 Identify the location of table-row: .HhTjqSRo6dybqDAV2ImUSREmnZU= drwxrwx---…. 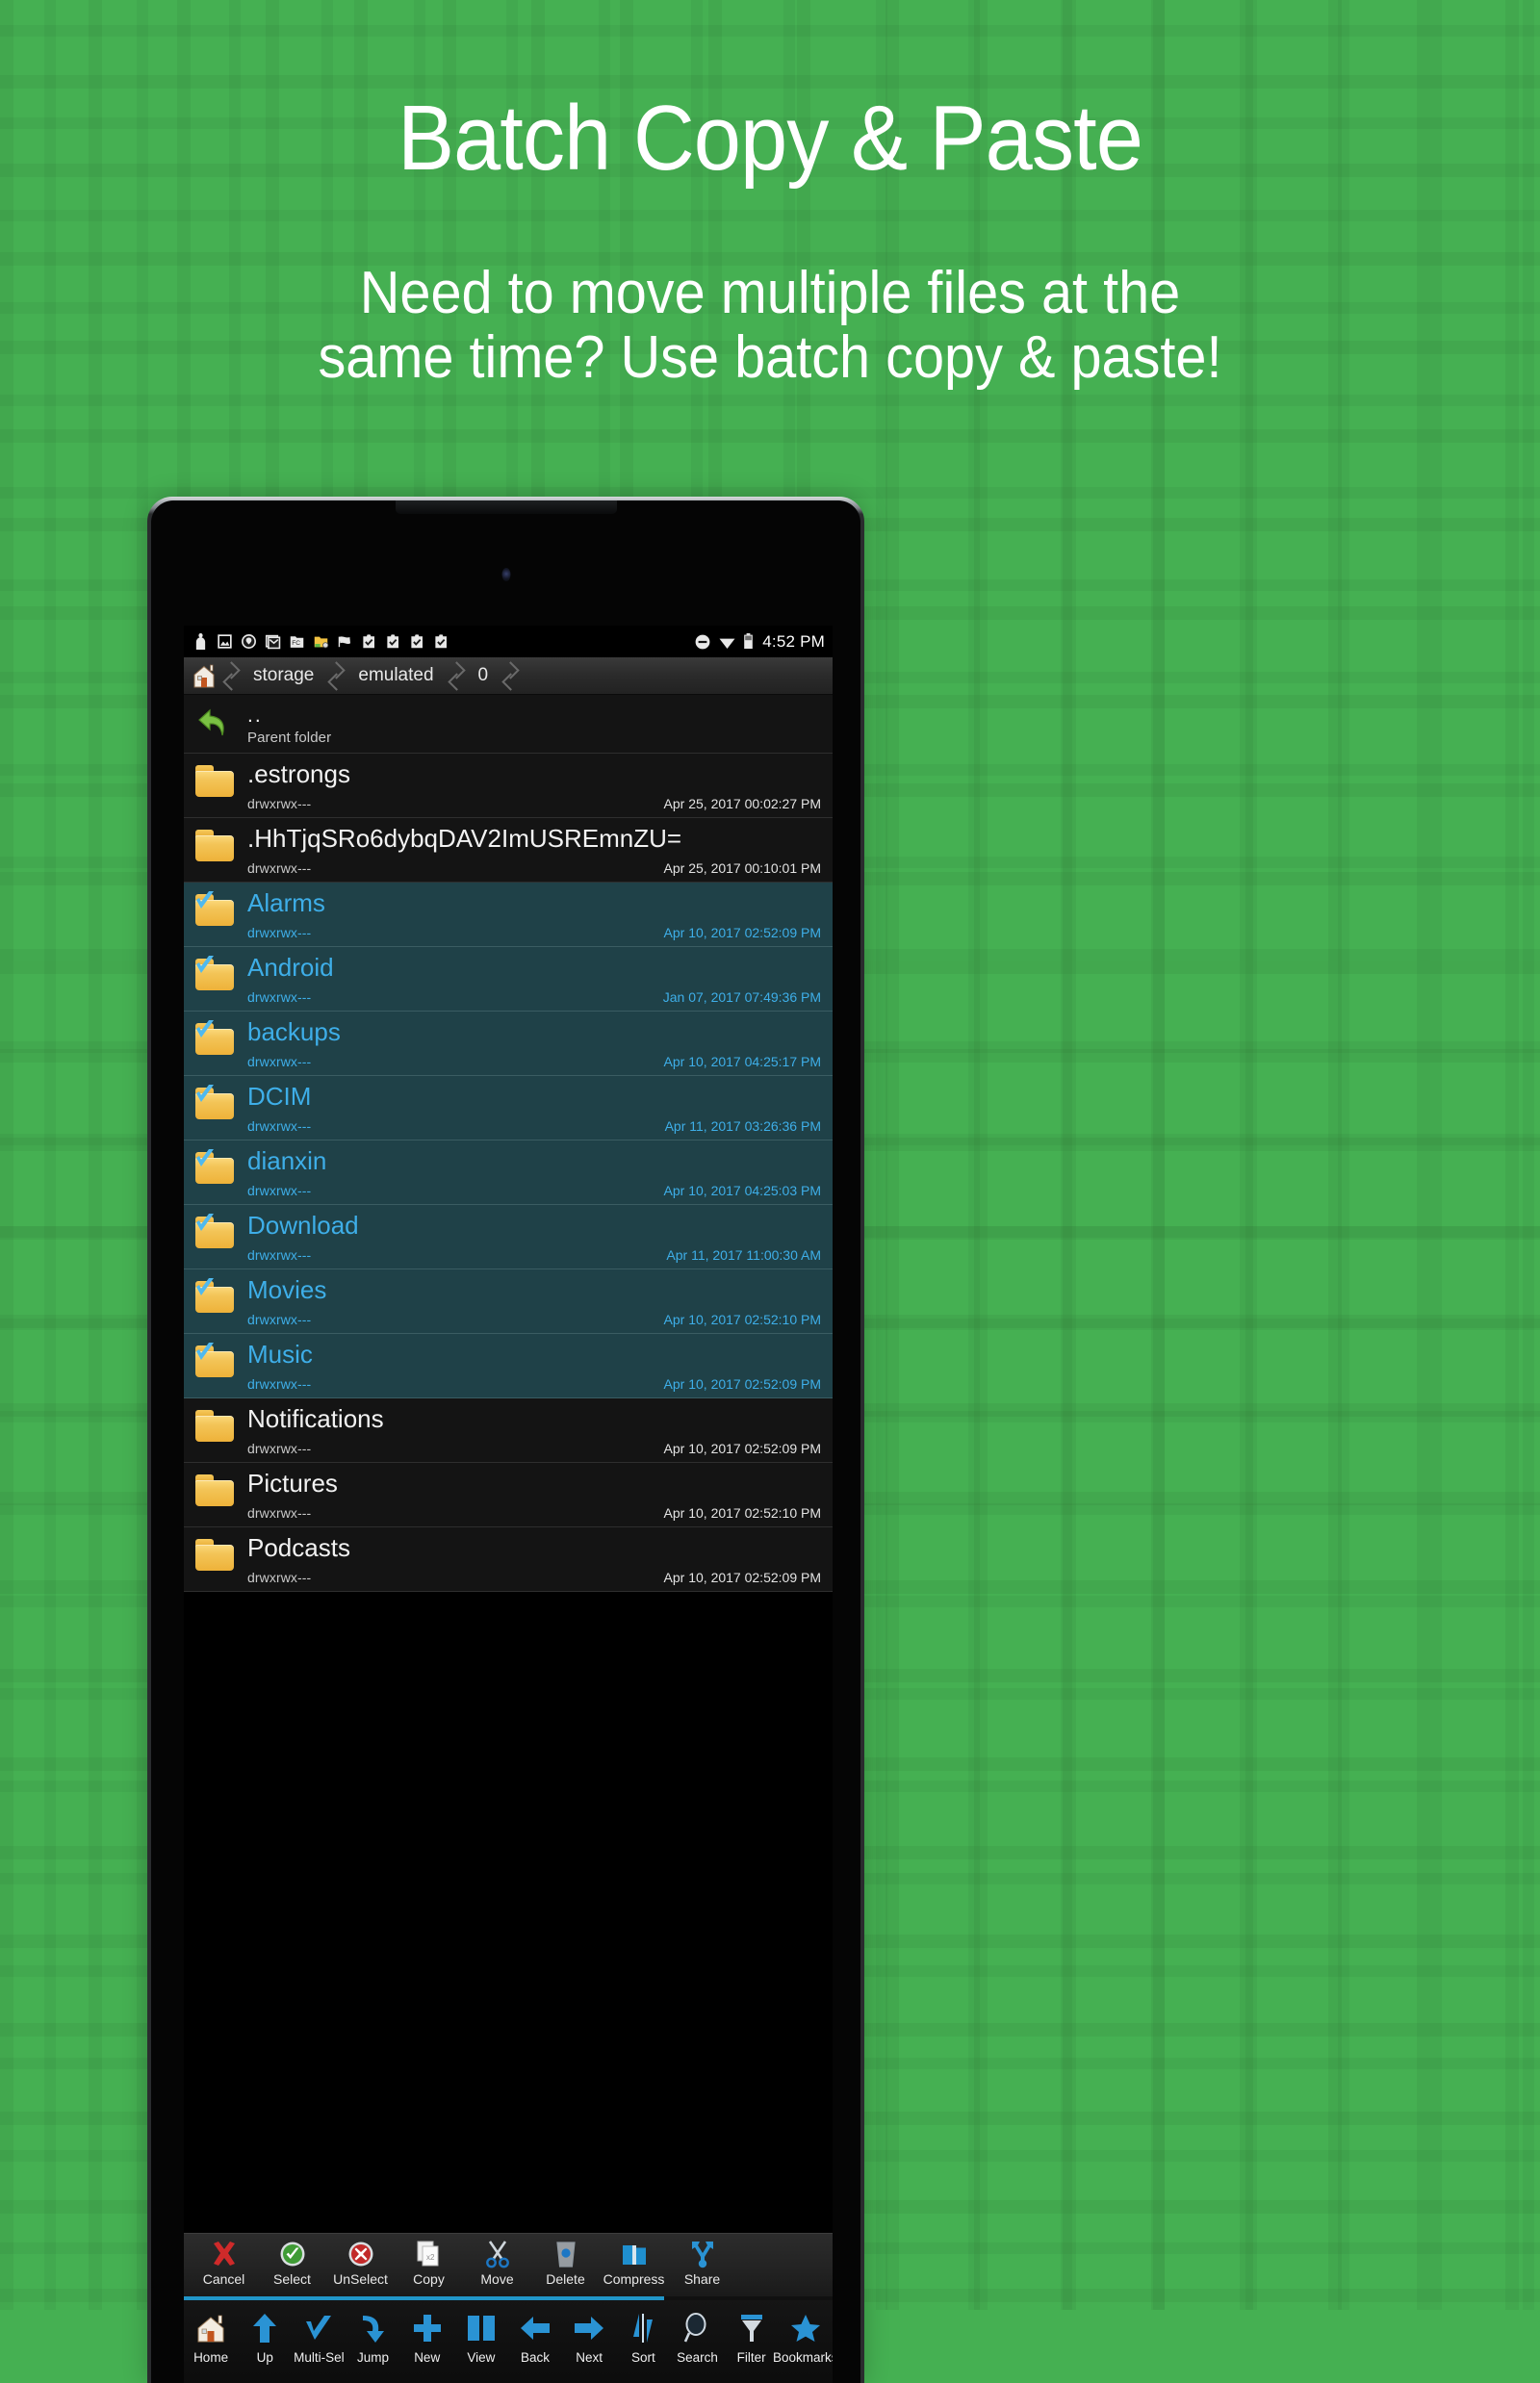
(508, 850).